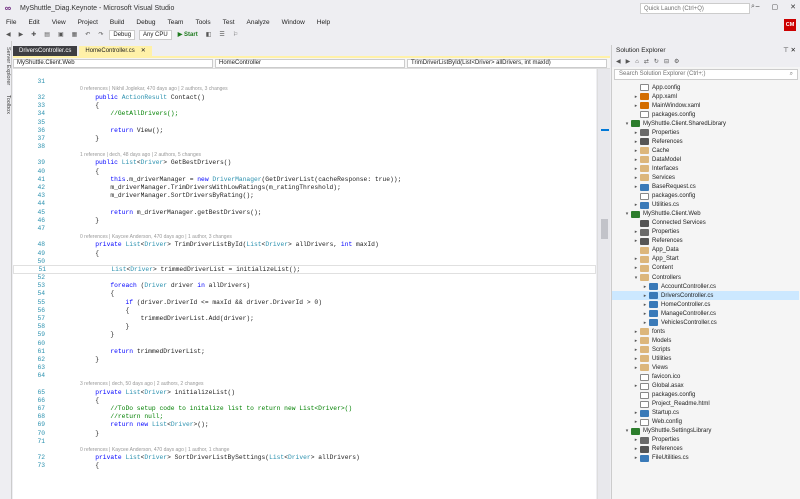  What do you see at coordinates (758, 7) in the screenshot?
I see `minimize-icon: –` at bounding box center [758, 7].